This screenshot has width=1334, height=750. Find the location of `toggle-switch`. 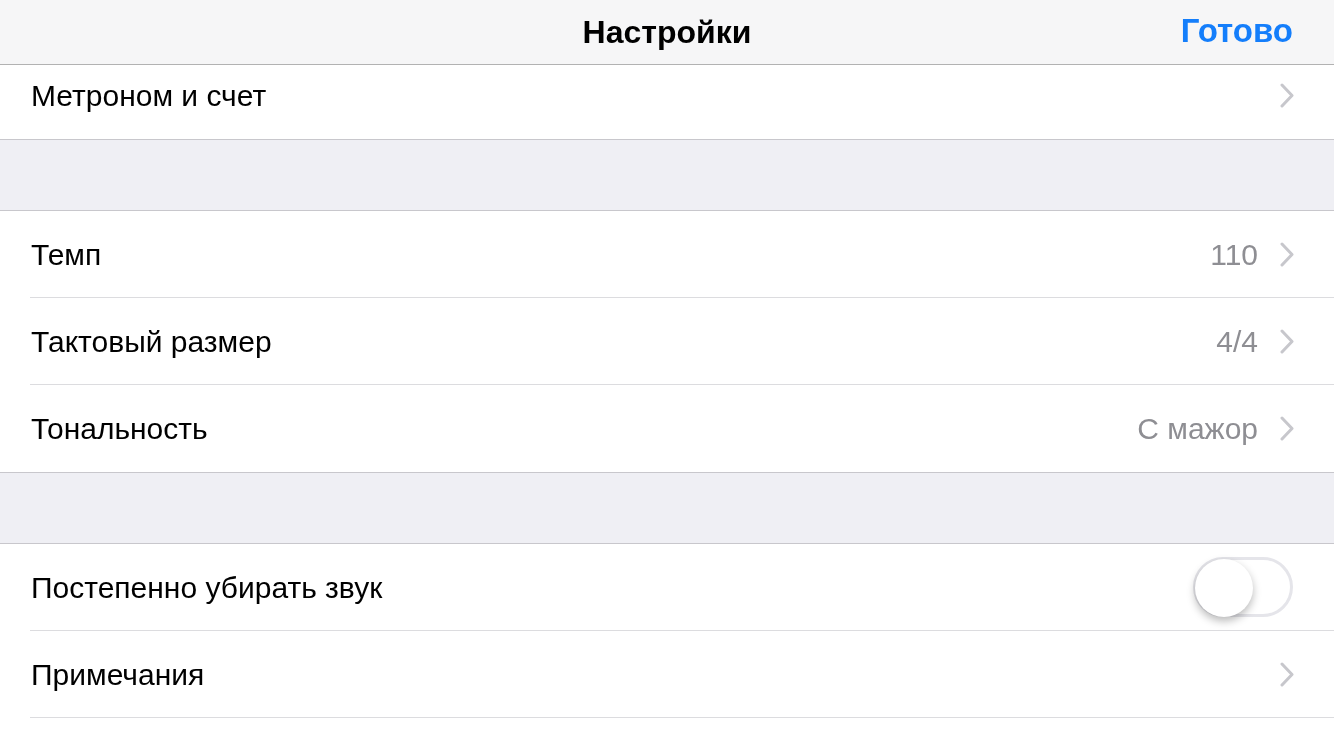

toggle-switch is located at coordinates (1243, 587).